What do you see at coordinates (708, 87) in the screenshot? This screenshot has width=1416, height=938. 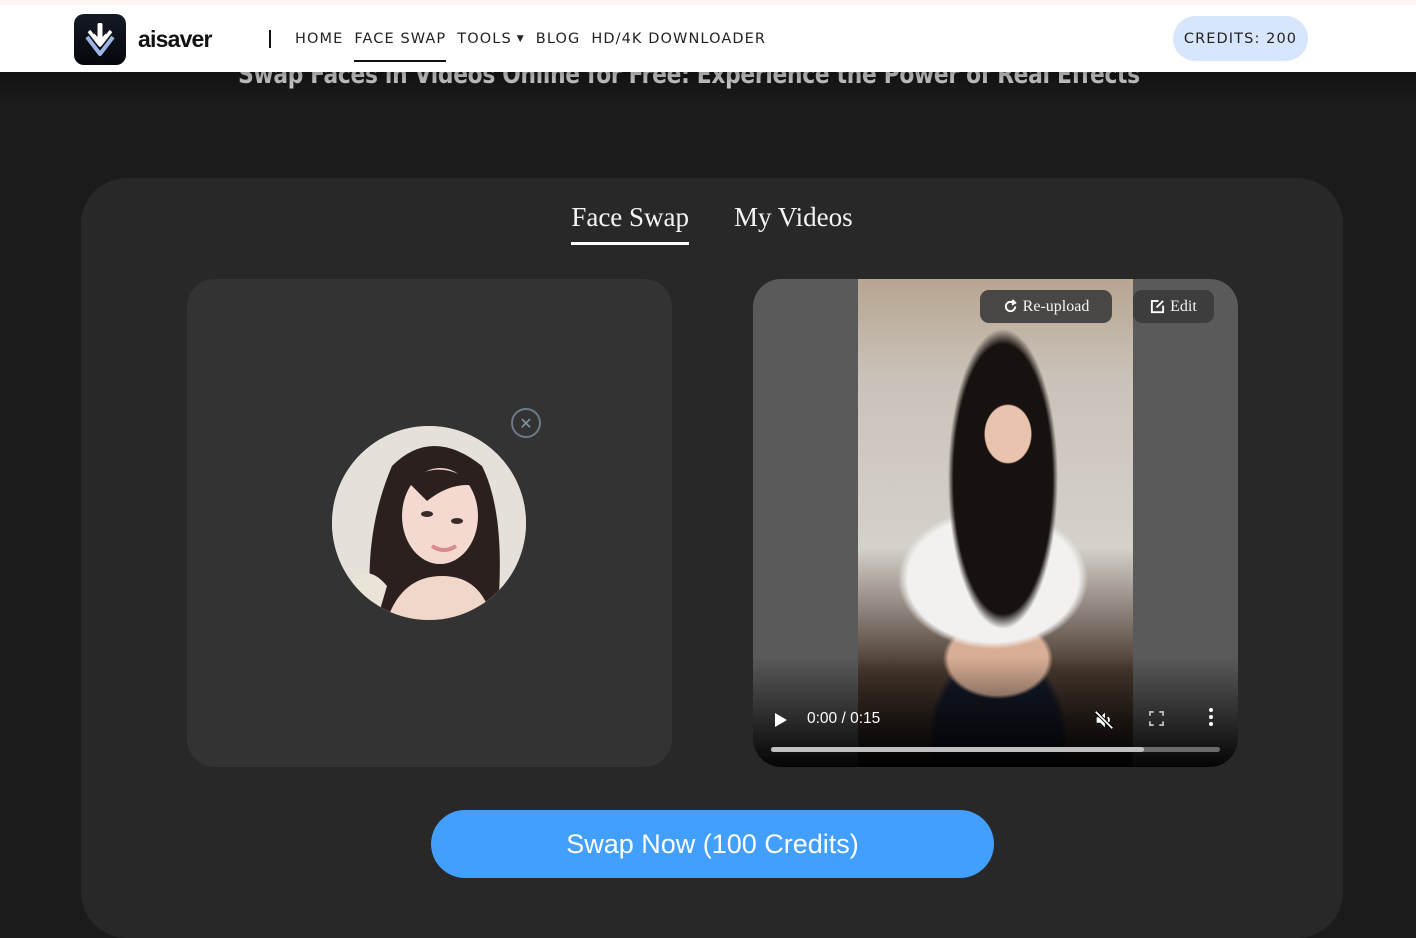 I see `header-shadow` at bounding box center [708, 87].